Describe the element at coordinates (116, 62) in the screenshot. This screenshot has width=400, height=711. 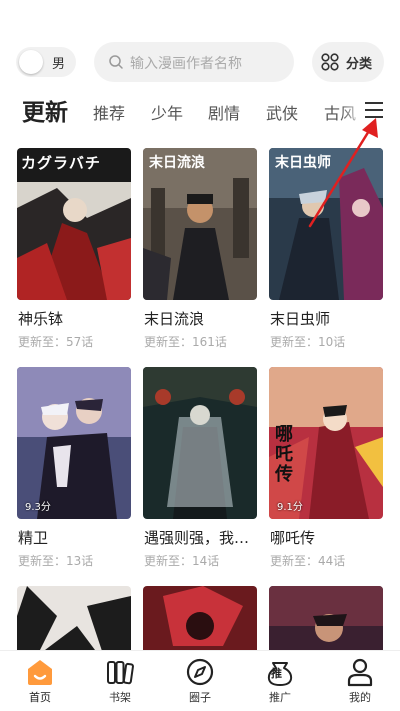
I see `search-icon` at that location.